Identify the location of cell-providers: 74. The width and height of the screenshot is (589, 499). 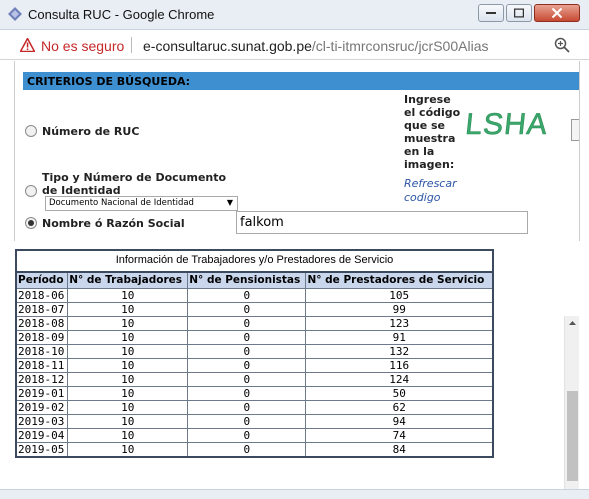
(399, 435).